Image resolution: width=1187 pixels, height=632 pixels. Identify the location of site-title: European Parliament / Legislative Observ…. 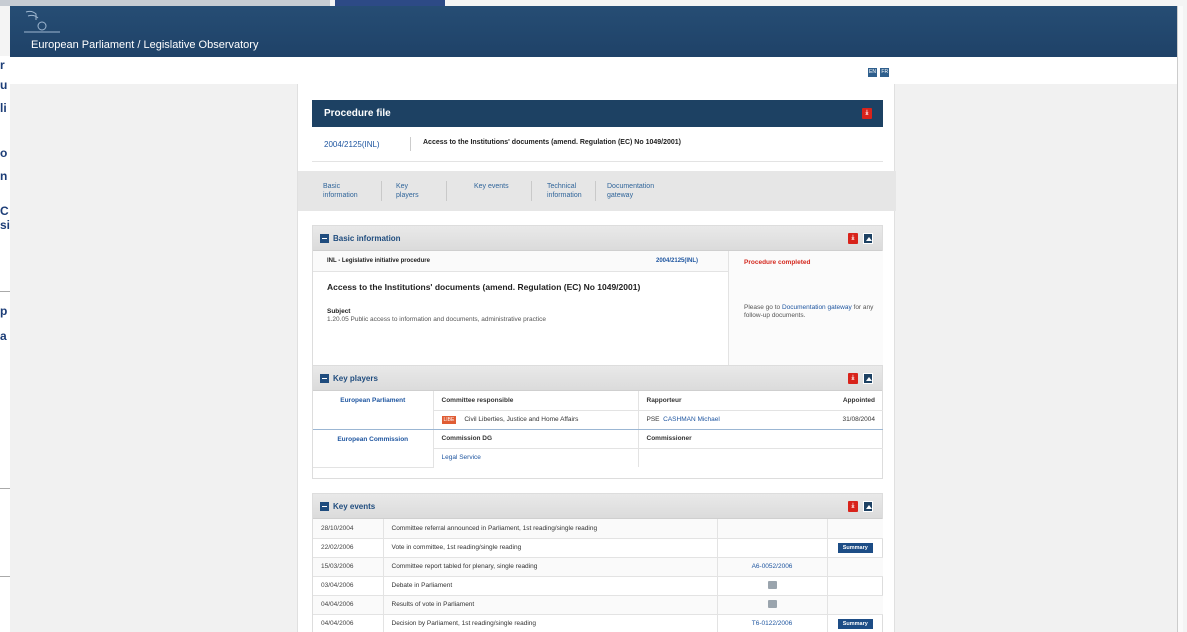
(144, 45).